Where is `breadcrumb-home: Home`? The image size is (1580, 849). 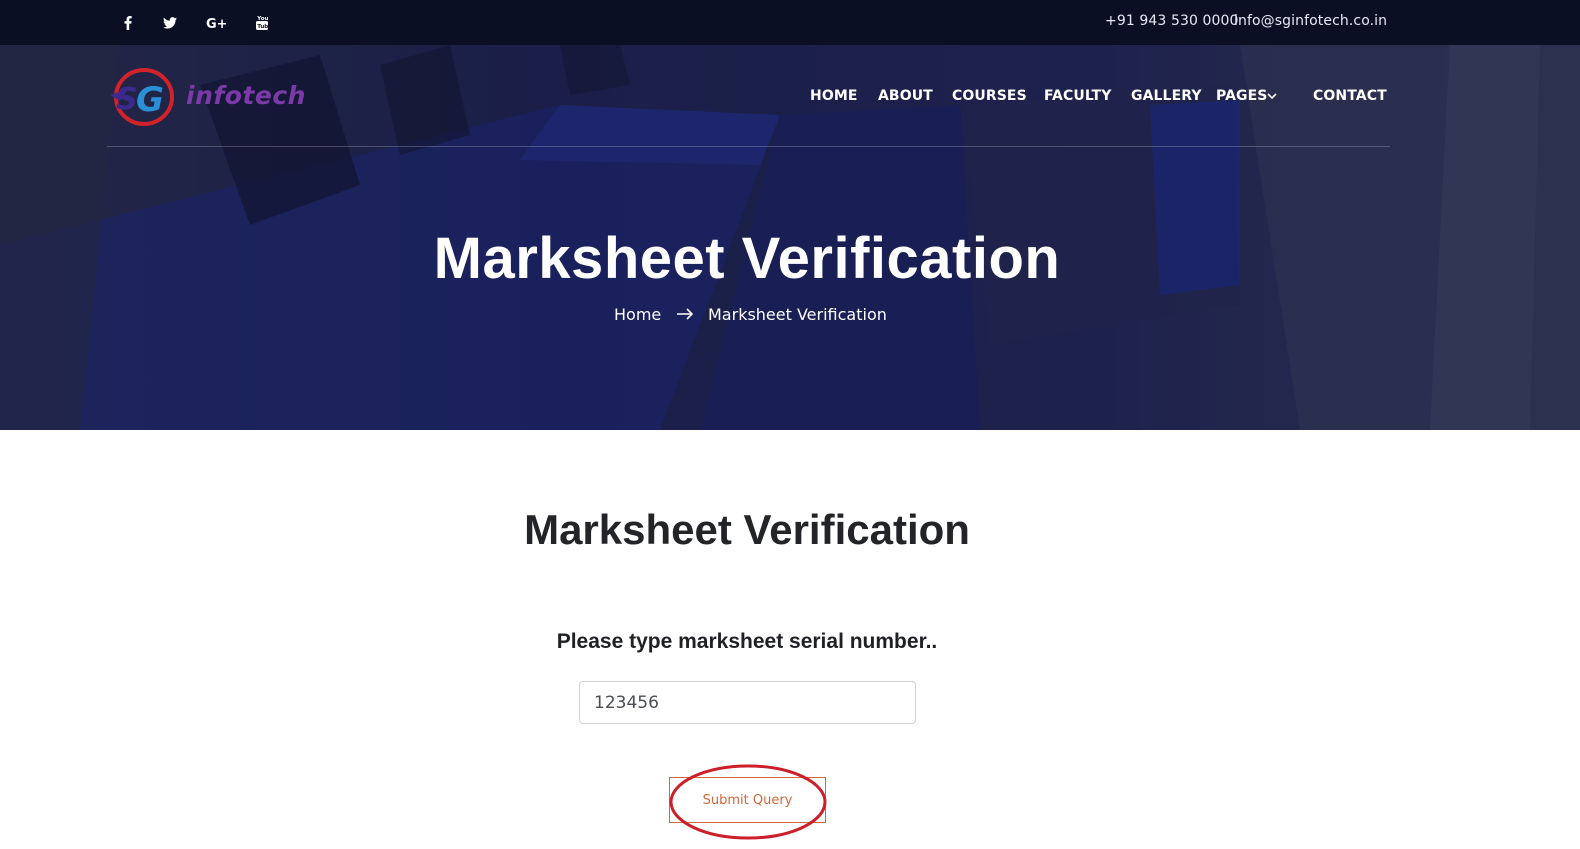
breadcrumb-home: Home is located at coordinates (637, 314).